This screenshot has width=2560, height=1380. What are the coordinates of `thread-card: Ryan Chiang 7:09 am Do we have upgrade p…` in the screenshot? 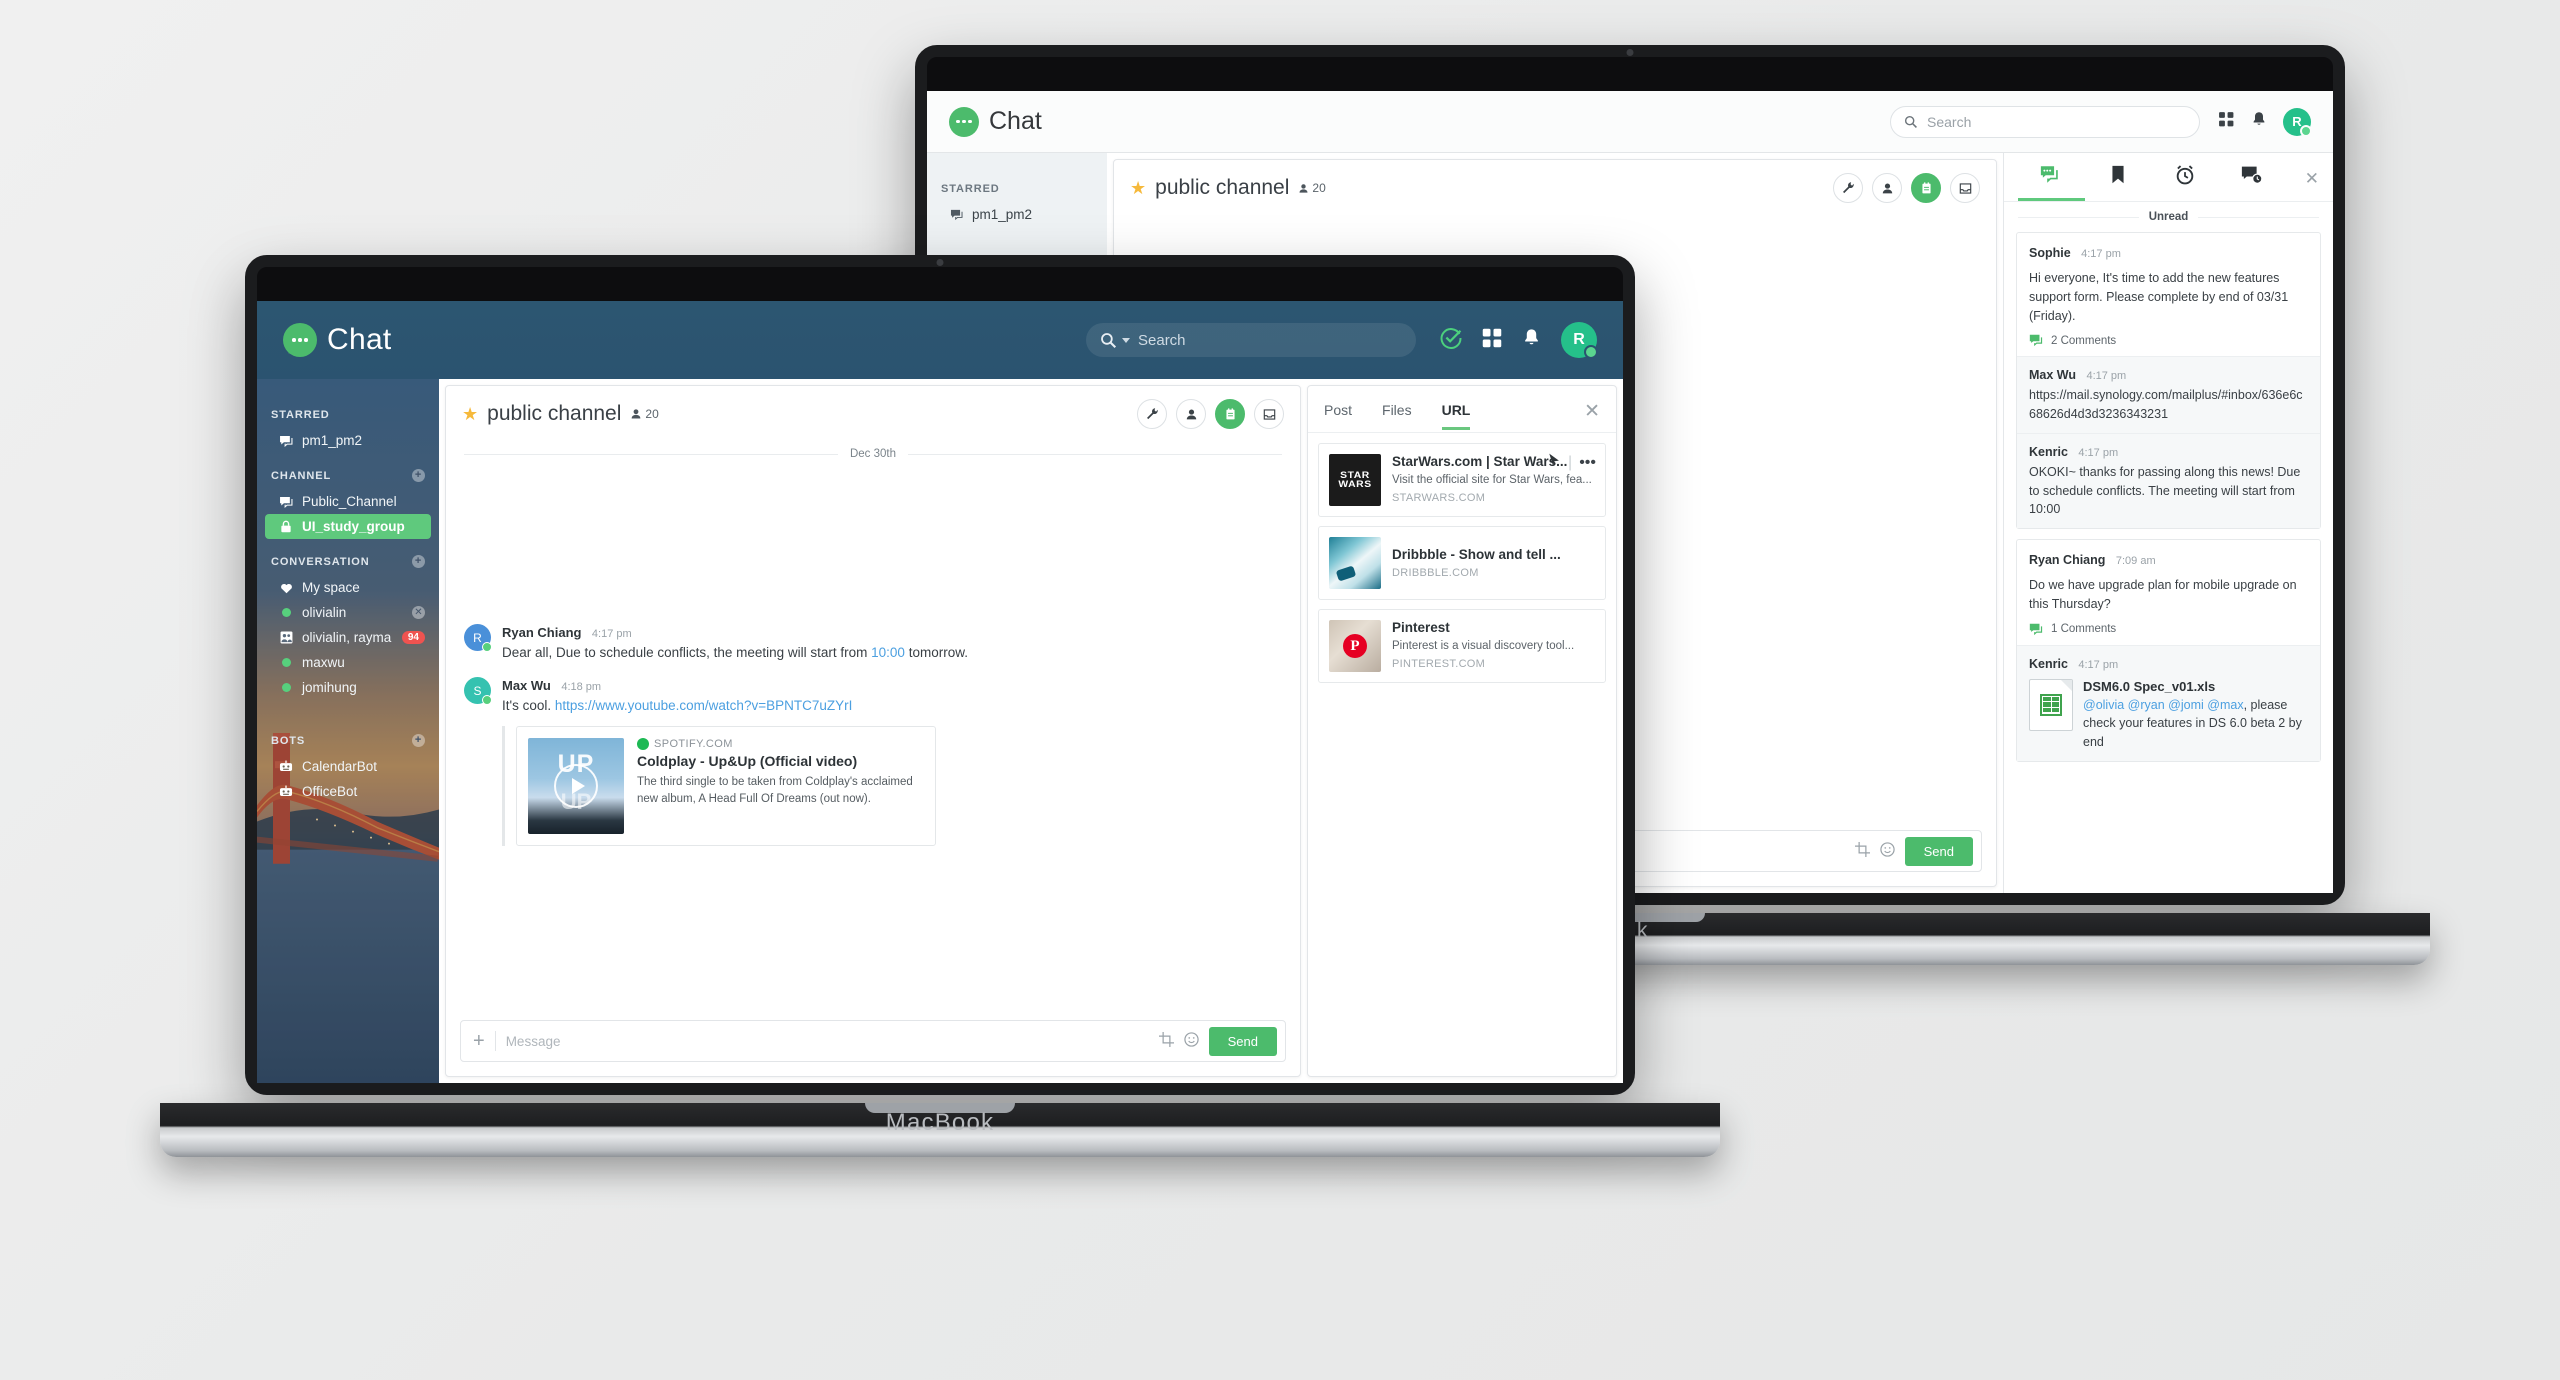 It's located at (2168, 650).